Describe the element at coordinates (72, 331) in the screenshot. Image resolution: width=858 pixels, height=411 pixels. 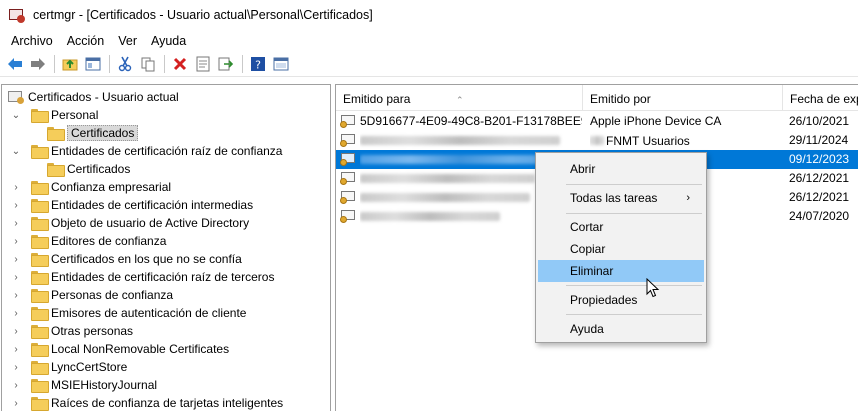
I see `tree-item: › Otras personas` at that location.